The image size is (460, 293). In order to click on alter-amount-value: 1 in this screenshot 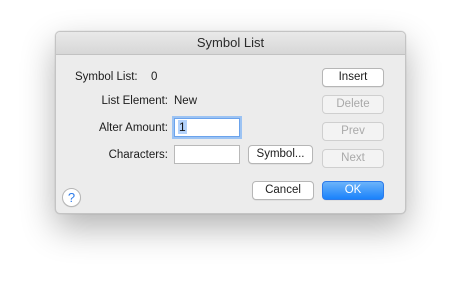, I will do `click(182, 127)`.